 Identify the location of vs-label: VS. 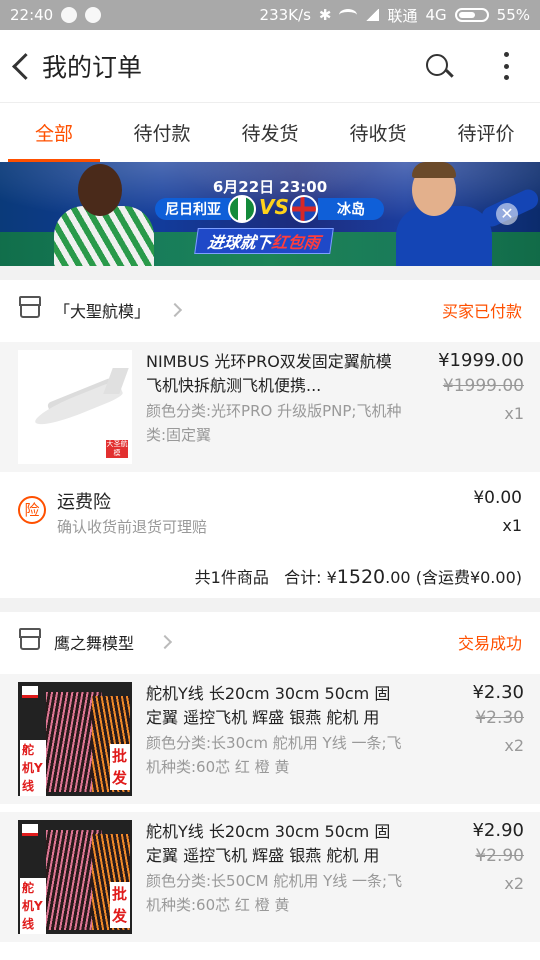
(274, 207).